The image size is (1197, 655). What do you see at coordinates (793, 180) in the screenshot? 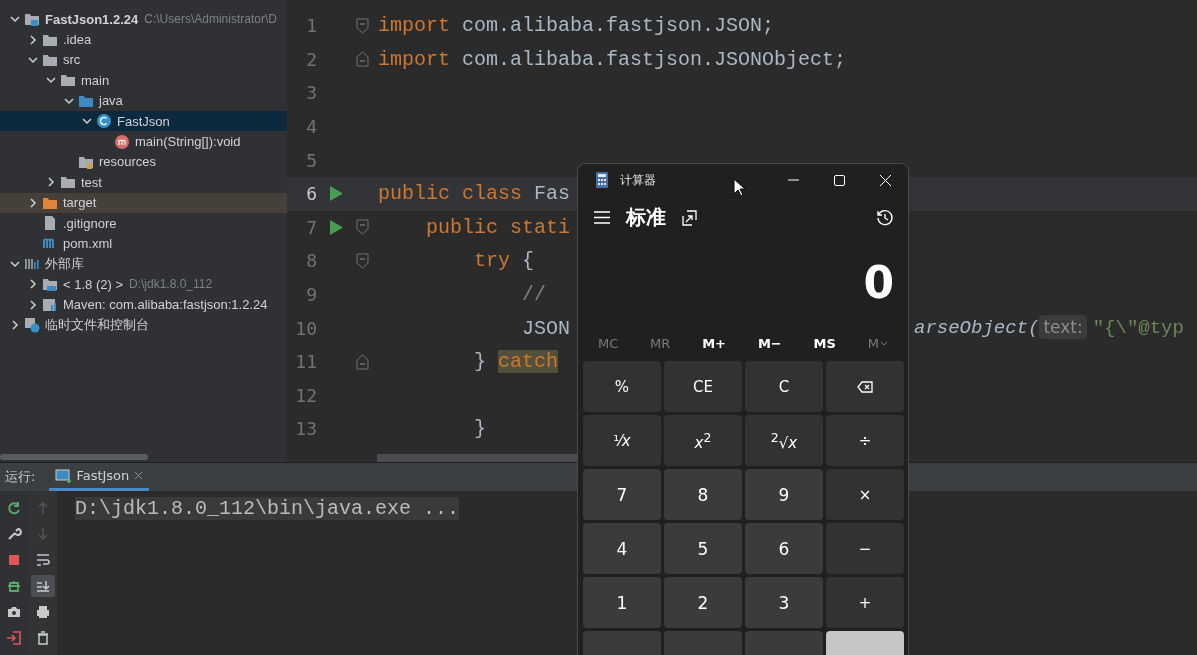
I see `minimize-icon` at bounding box center [793, 180].